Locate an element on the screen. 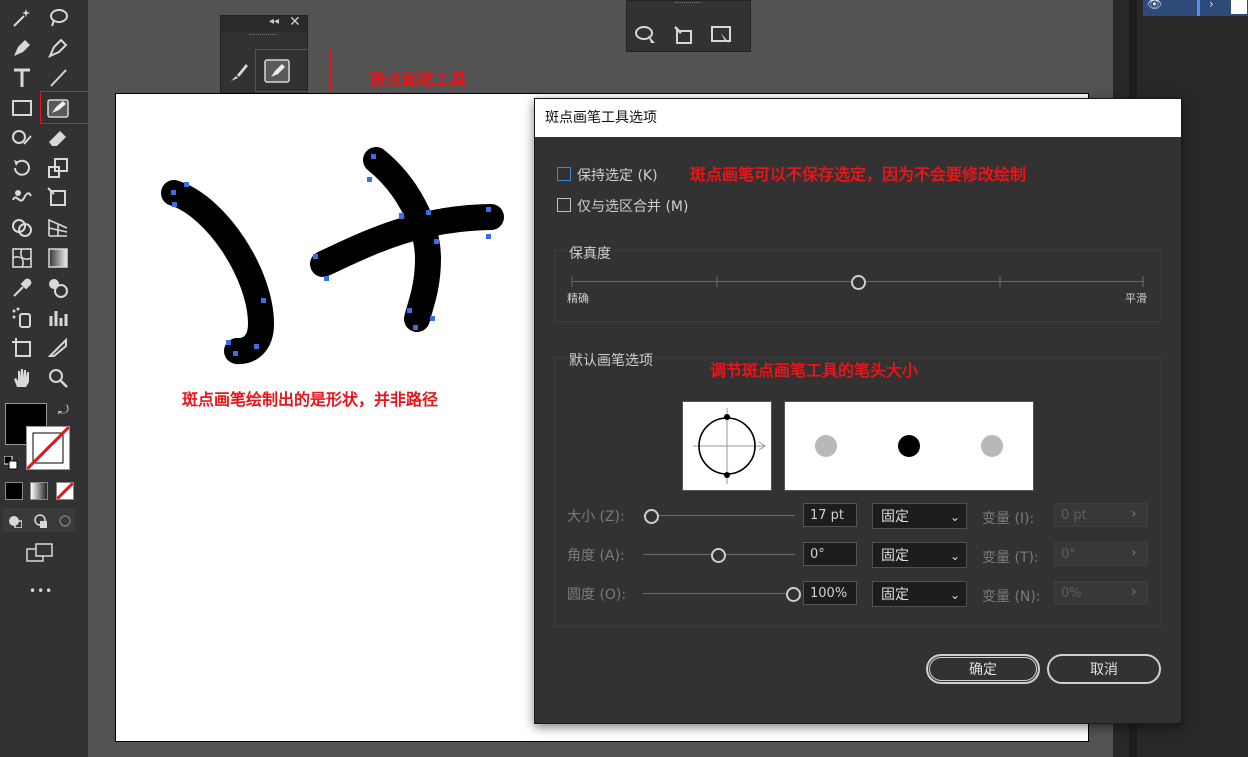  shape-annotation: 斑点画笔绘制出的是形状，并非路径 is located at coordinates (310, 399).